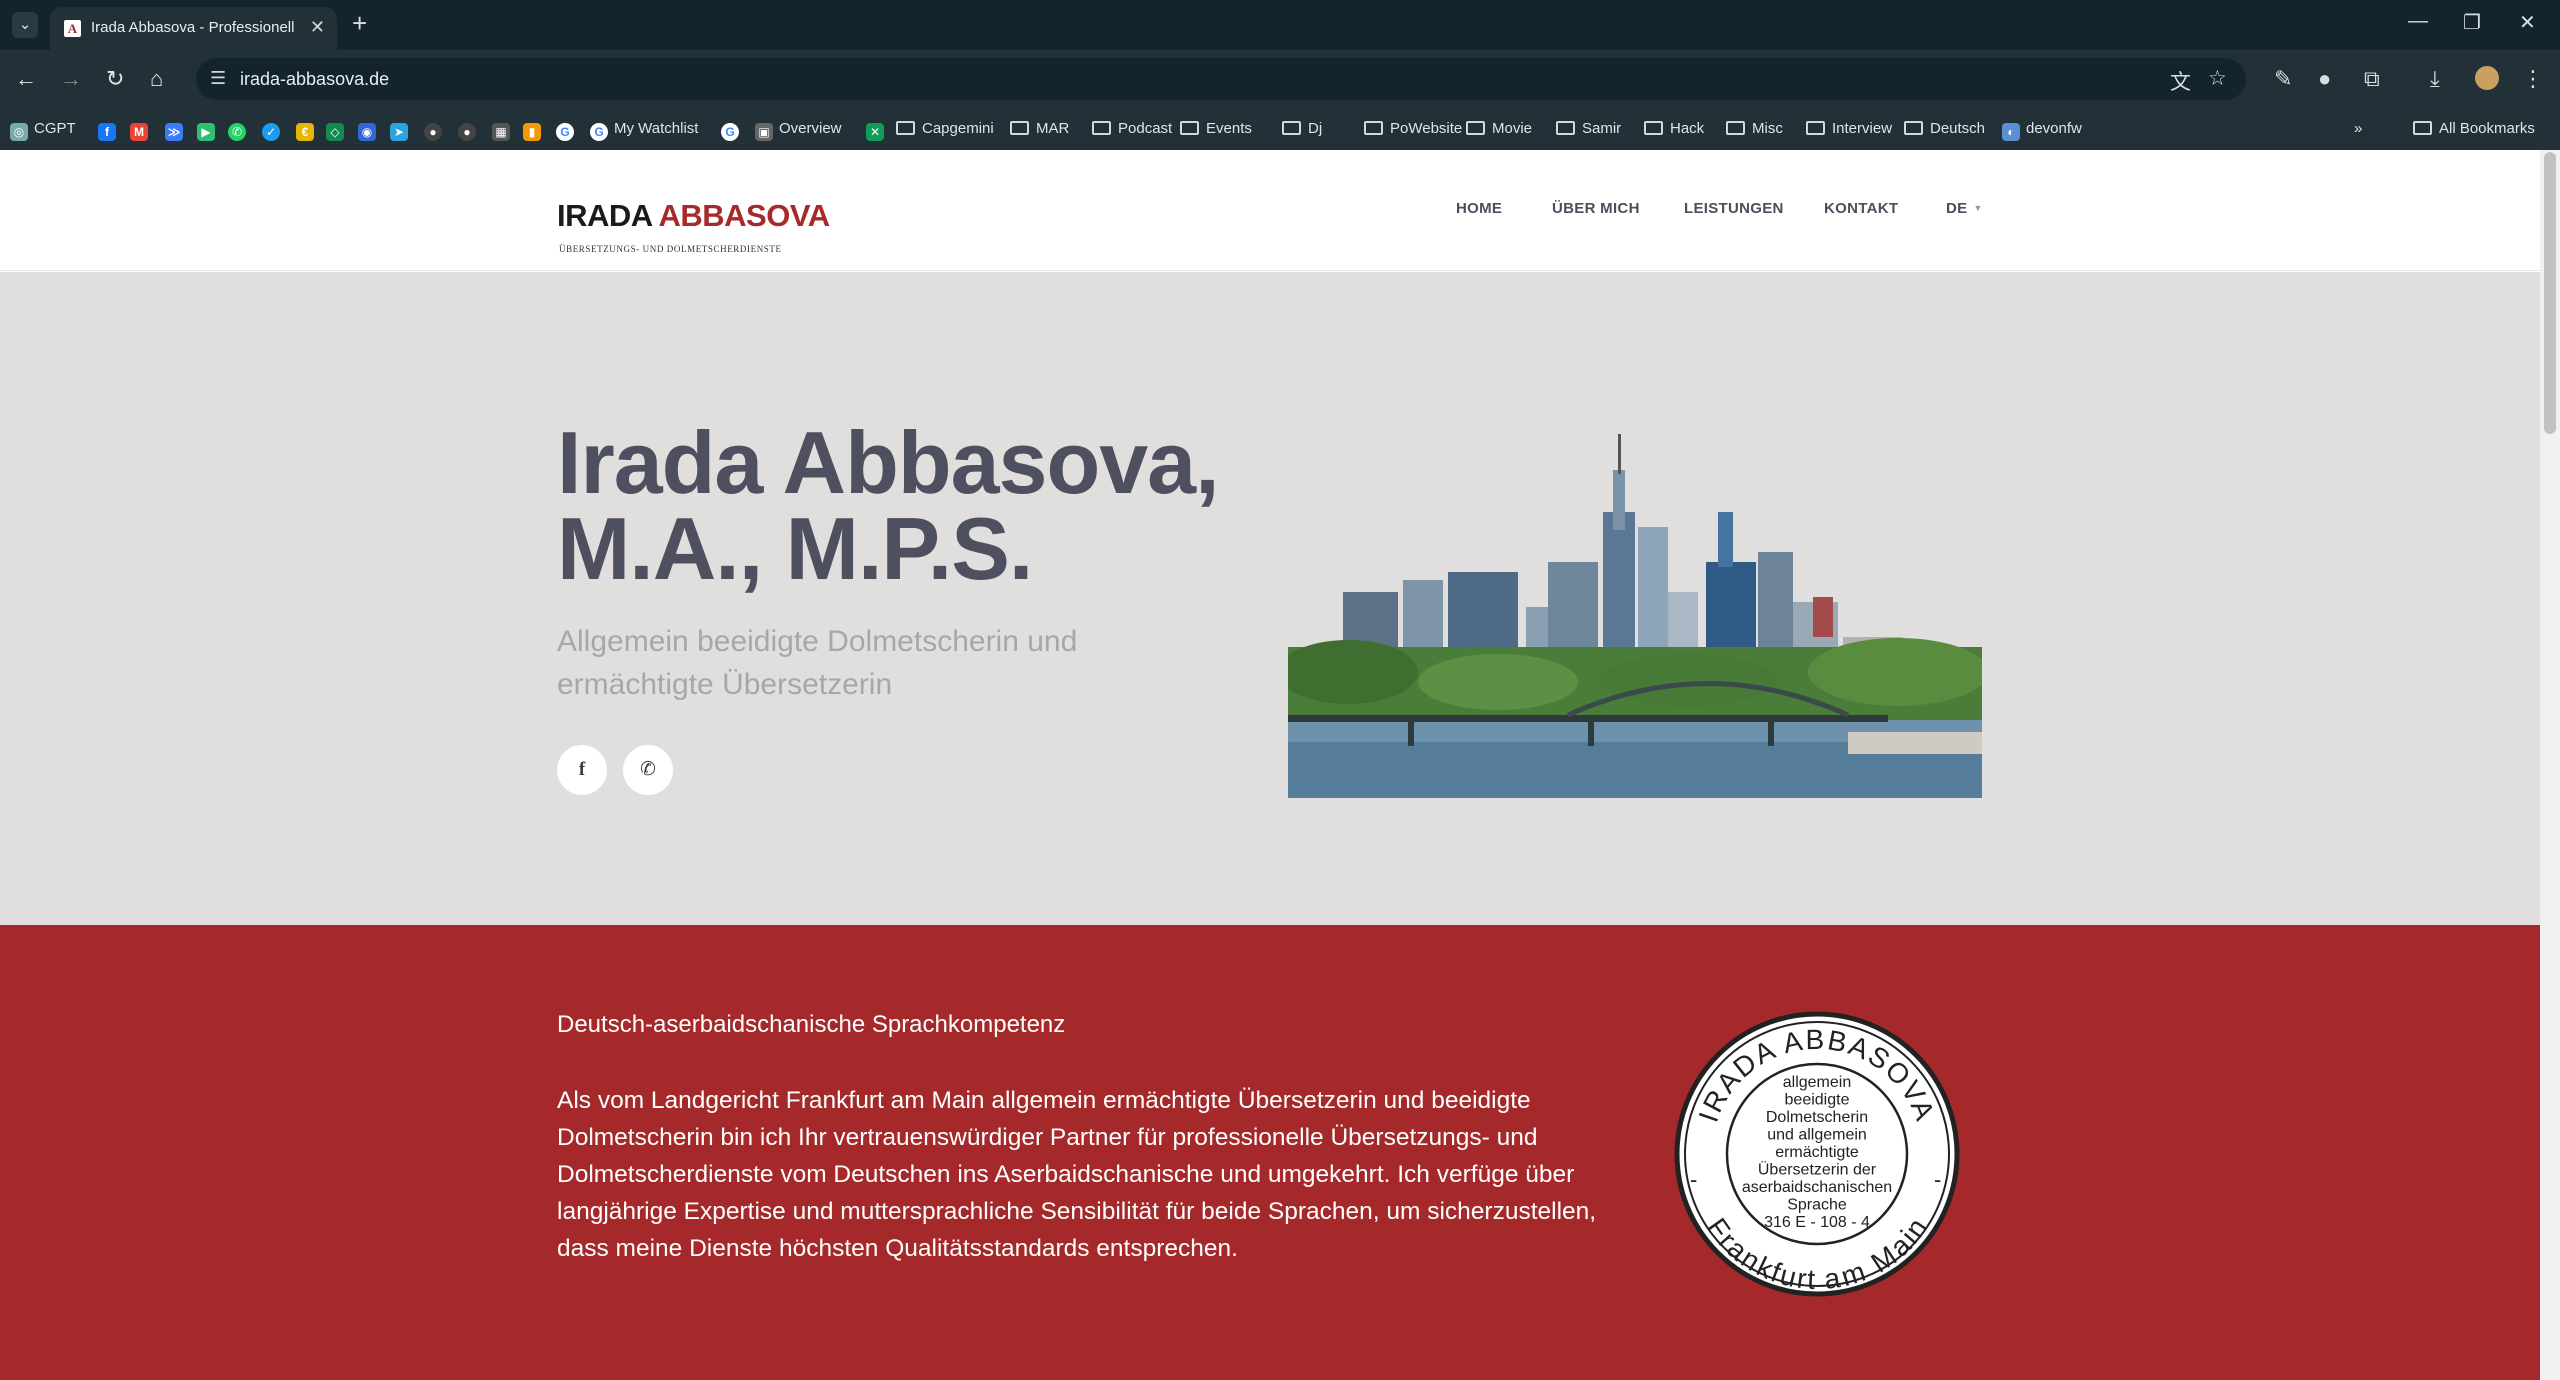 This screenshot has height=1380, width=2560. Describe the element at coordinates (535, 129) in the screenshot. I see `bookmark-item: ▮` at that location.